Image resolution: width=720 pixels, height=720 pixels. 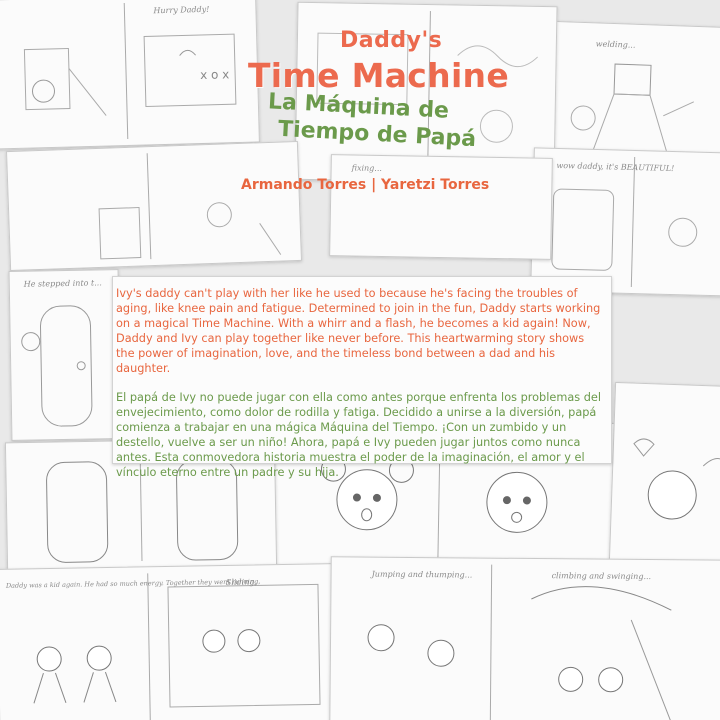 I want to click on hug-sketch, so click(x=676, y=479).